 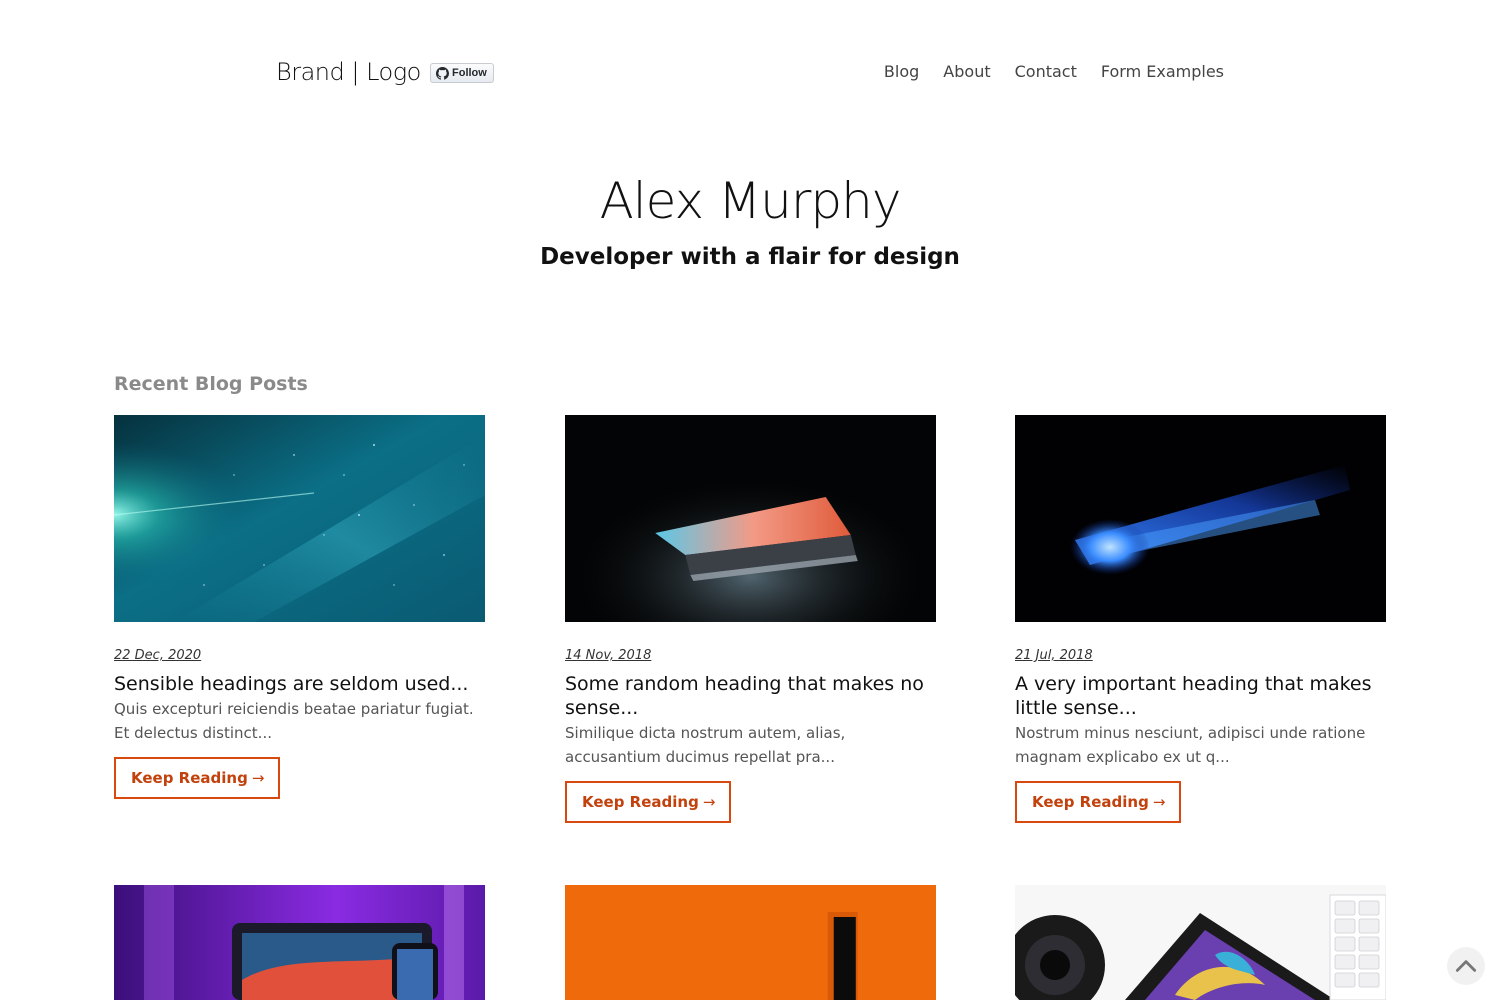 I want to click on post-thumbnail-light-streak, so click(x=1200, y=518).